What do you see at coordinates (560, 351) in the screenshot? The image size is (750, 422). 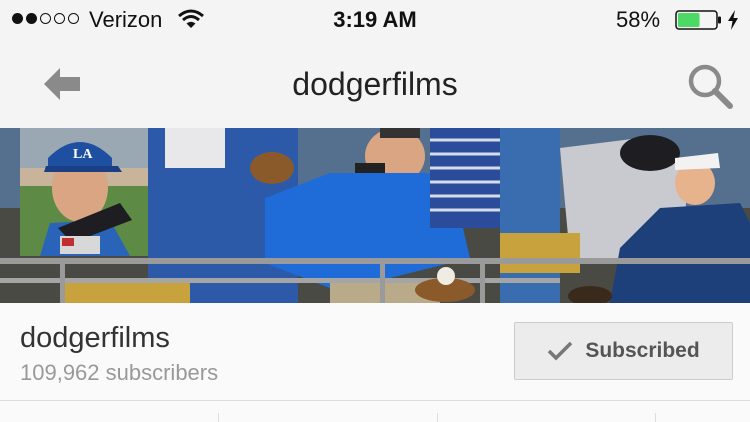 I see `checkmark-icon` at bounding box center [560, 351].